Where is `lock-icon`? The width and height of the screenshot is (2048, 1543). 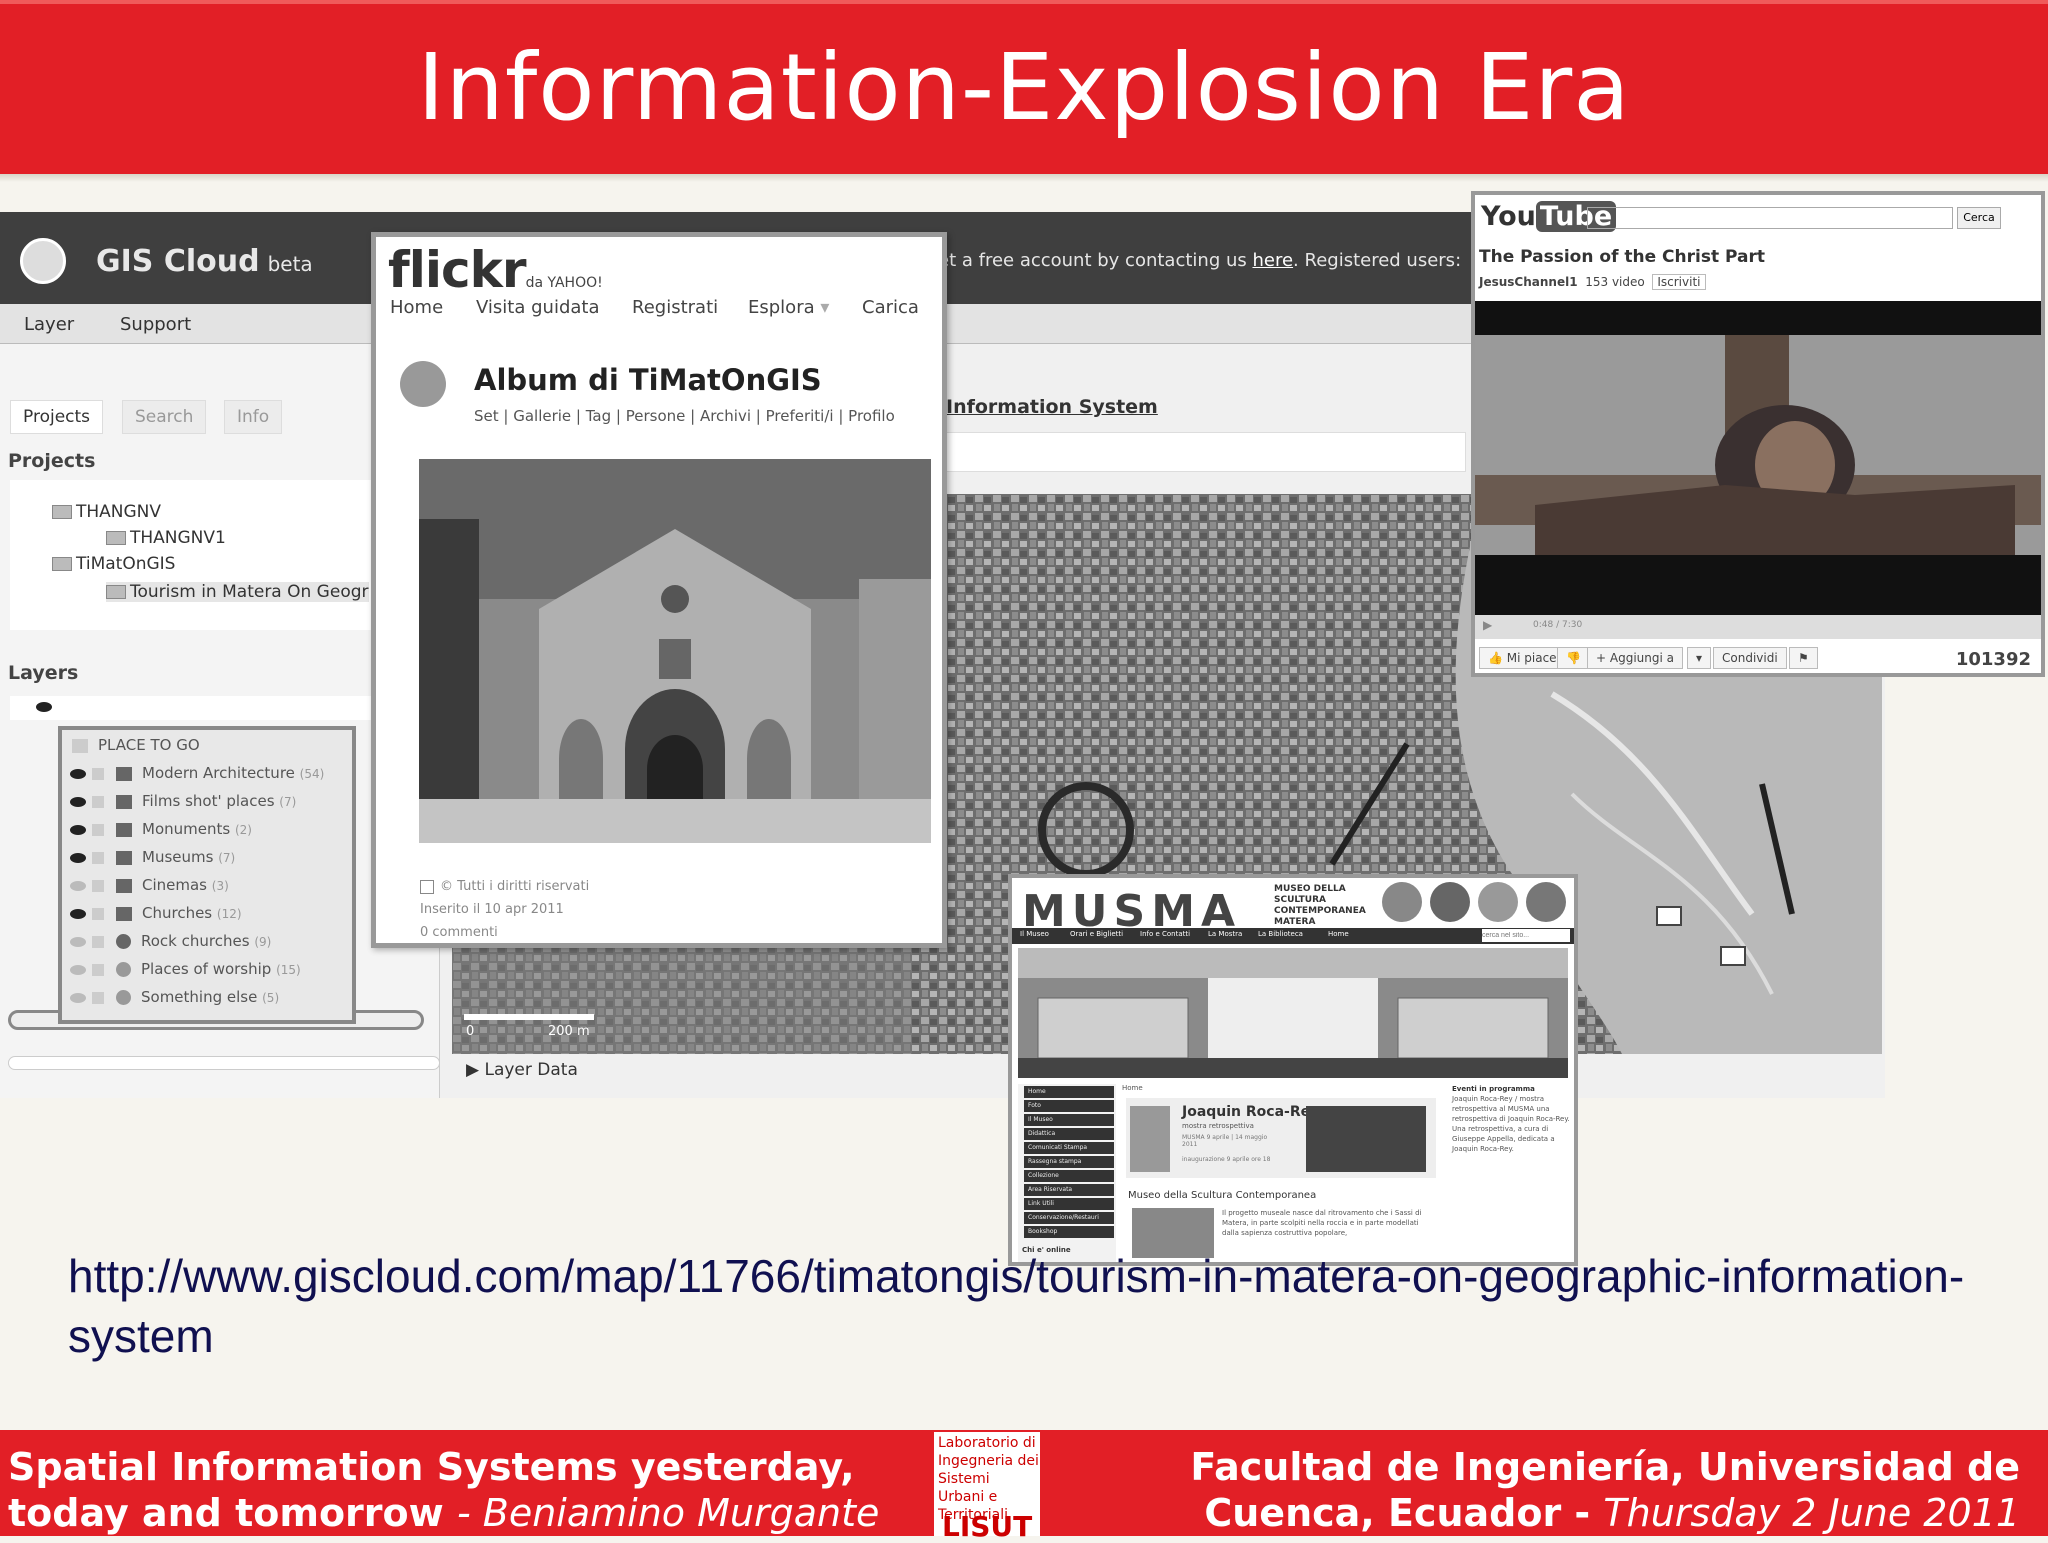
lock-icon is located at coordinates (98, 801).